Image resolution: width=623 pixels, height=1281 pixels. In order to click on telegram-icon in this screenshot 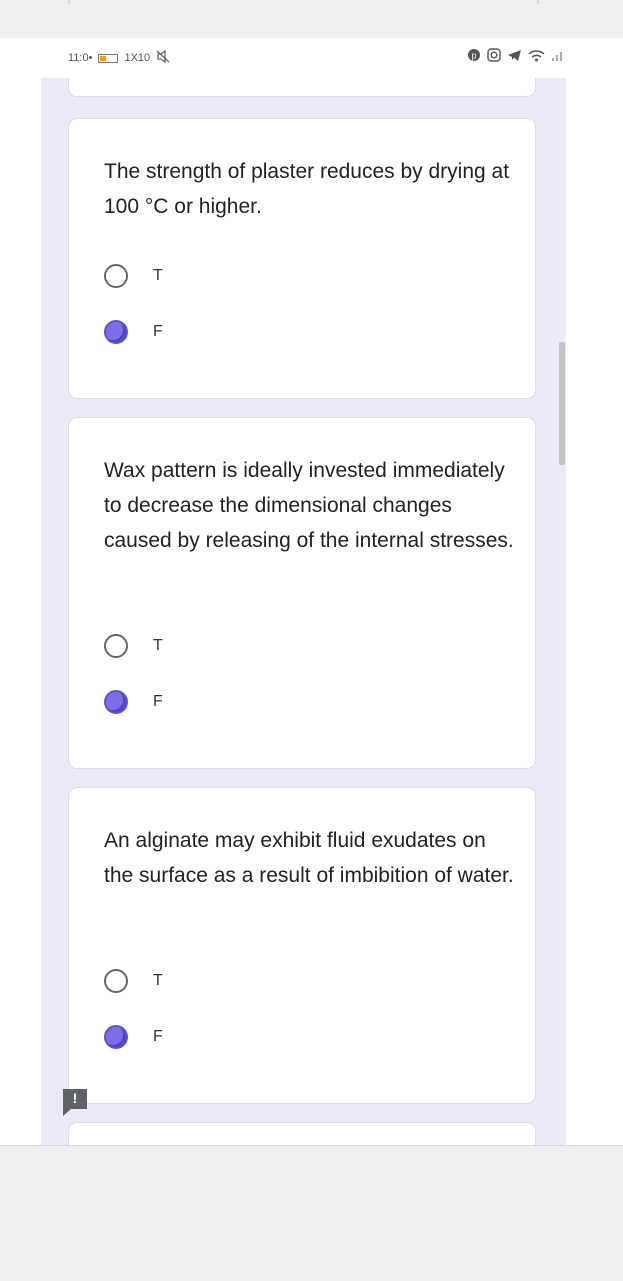, I will do `click(514, 57)`.